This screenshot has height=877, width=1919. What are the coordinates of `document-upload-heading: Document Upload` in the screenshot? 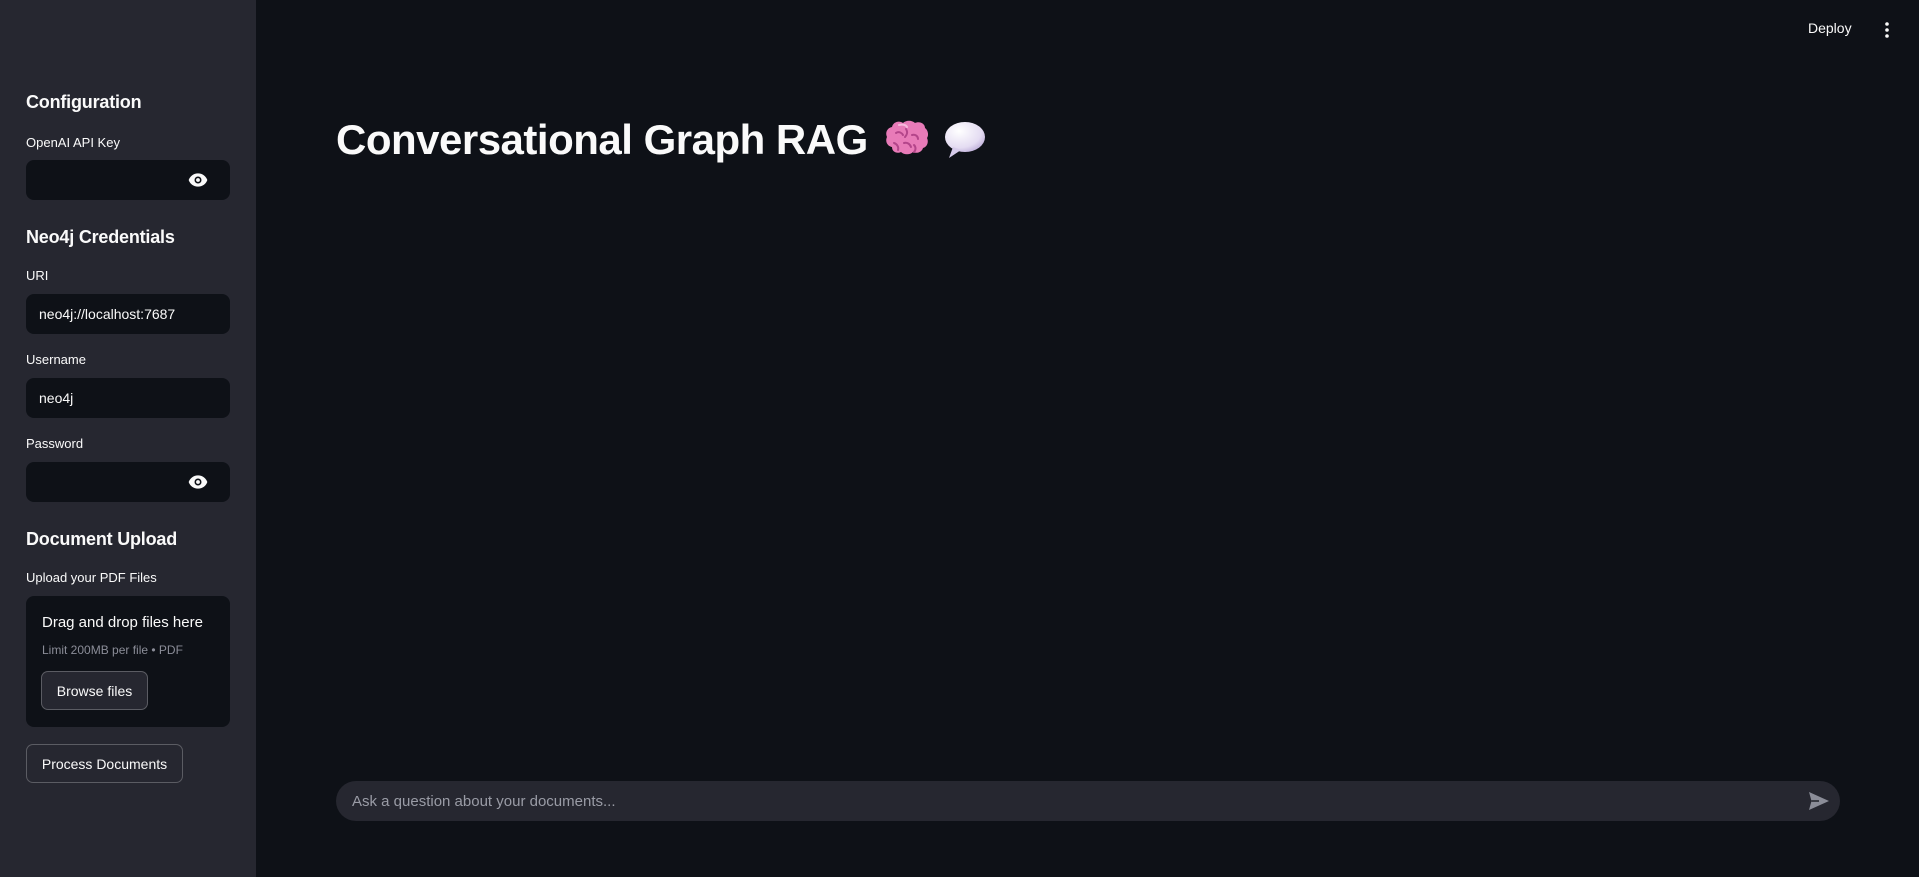 It's located at (102, 539).